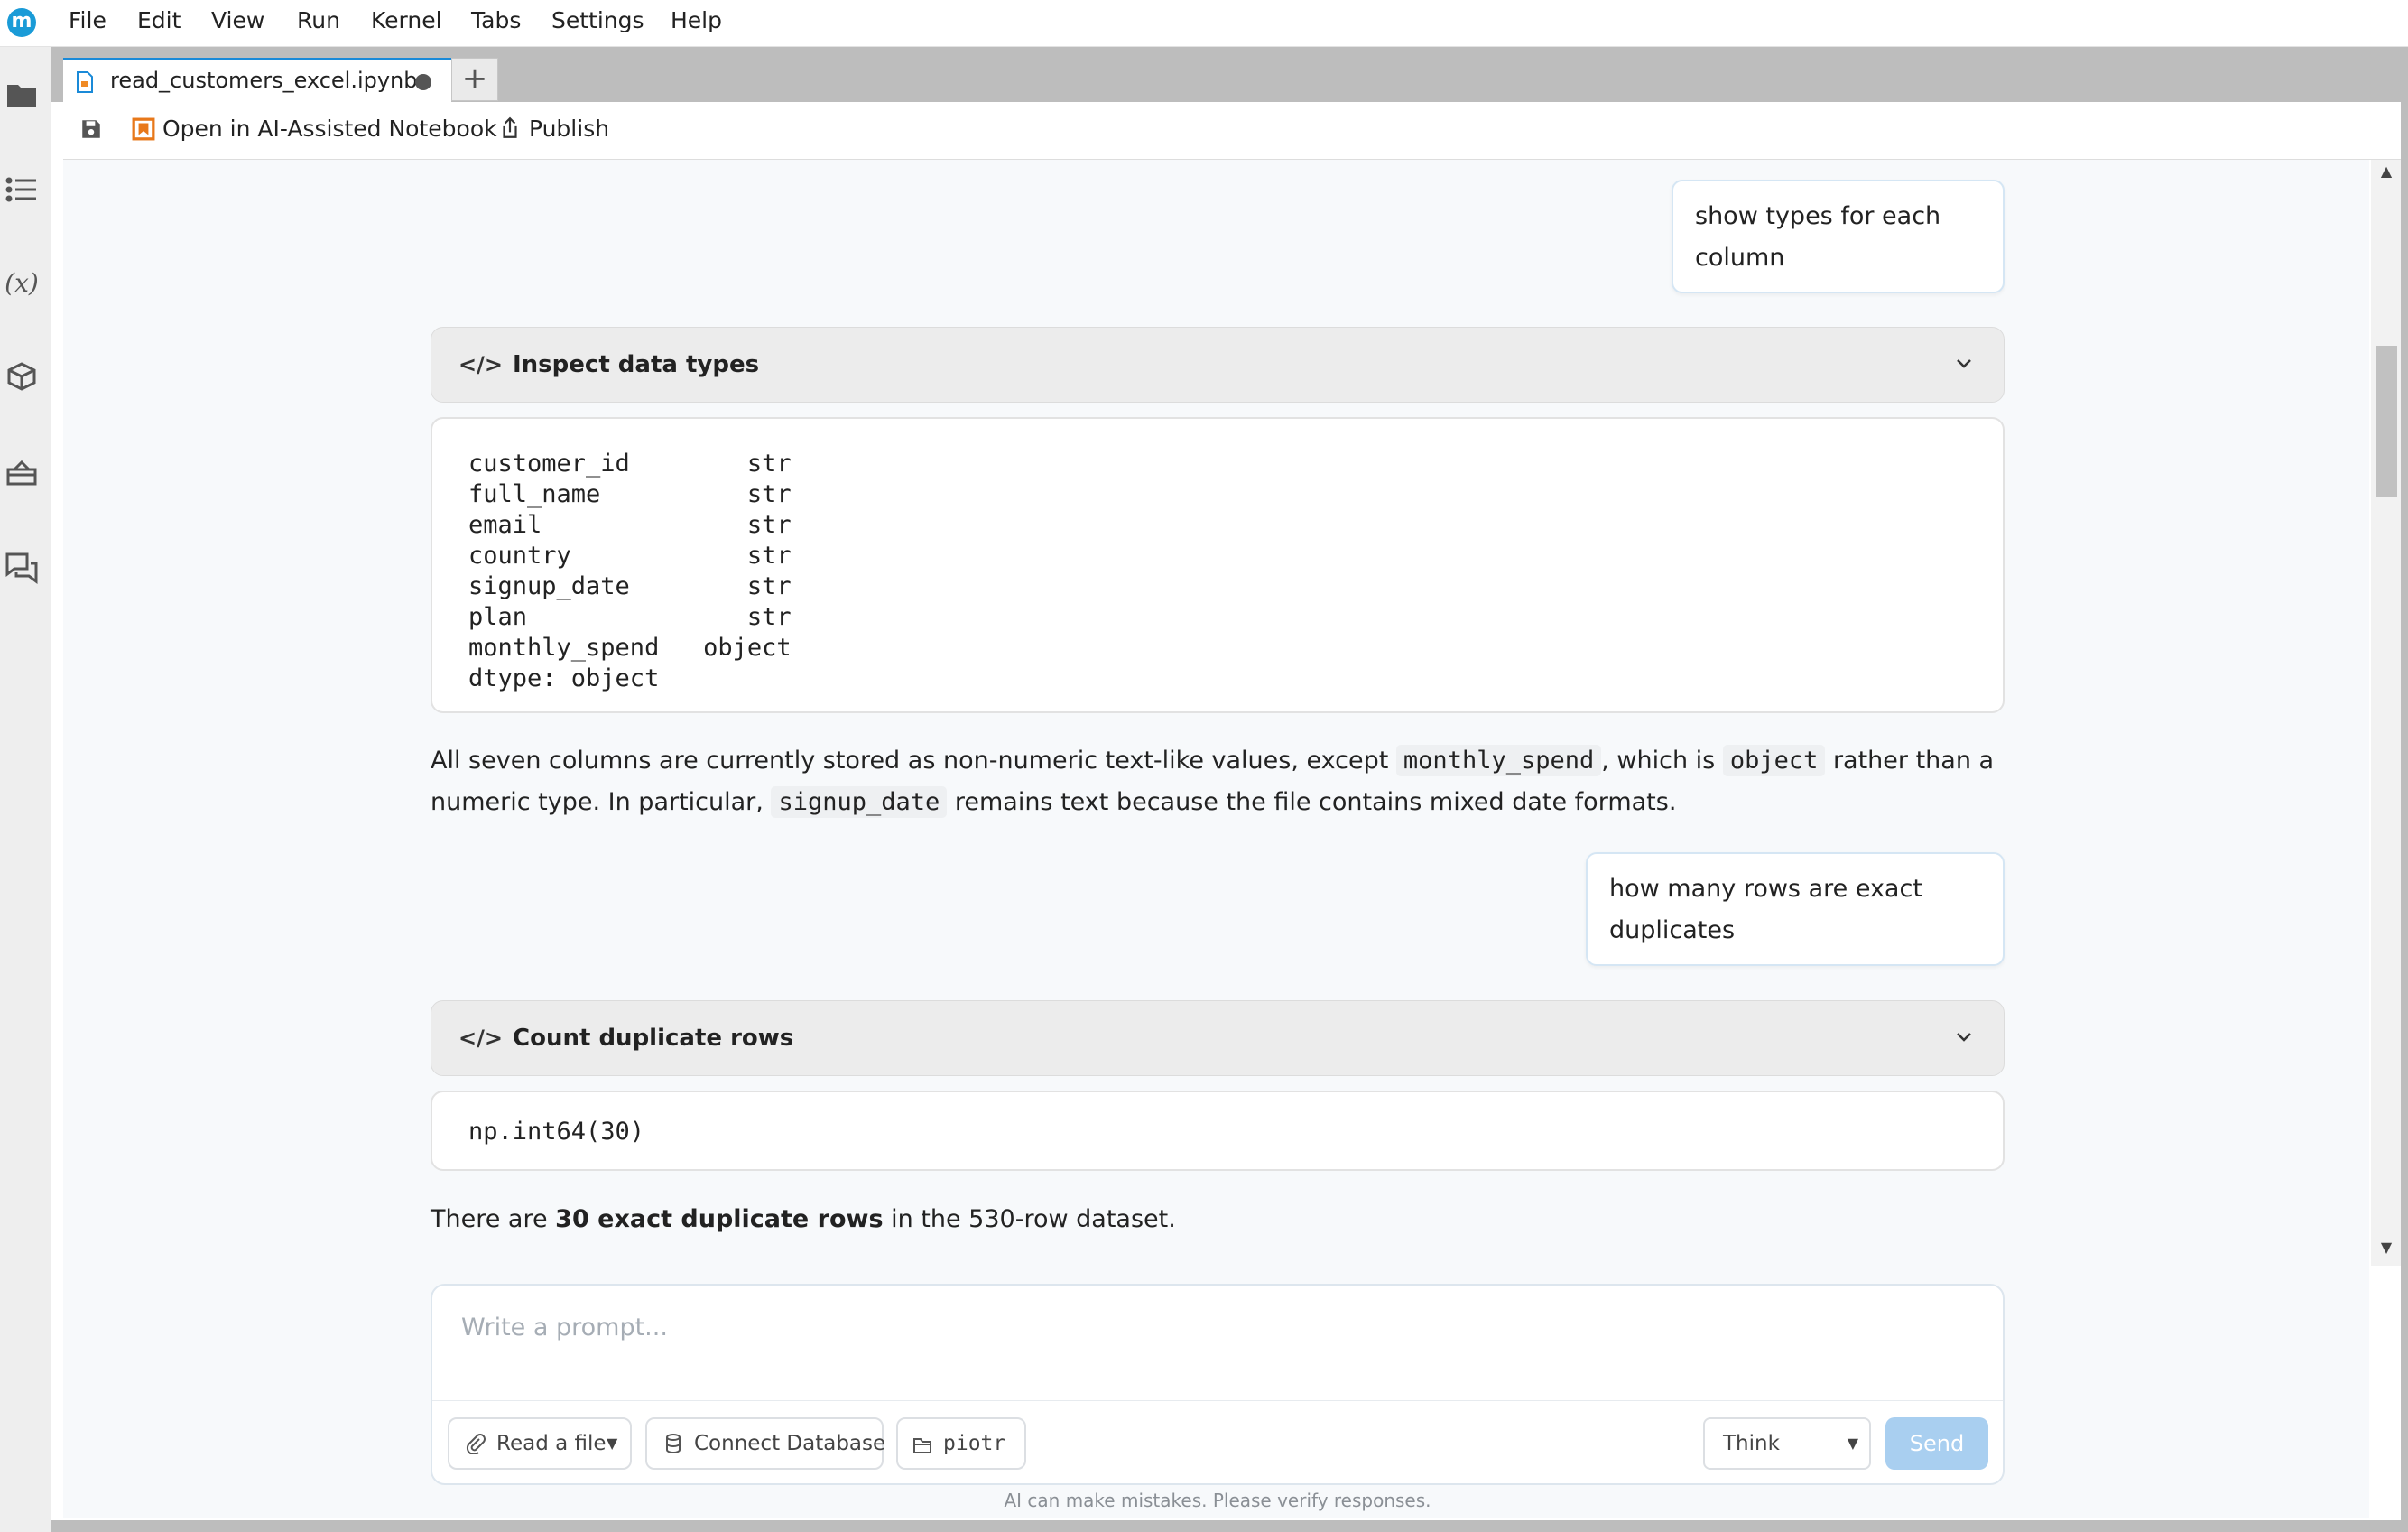  I want to click on connect-database-button: Connect Database, so click(765, 1443).